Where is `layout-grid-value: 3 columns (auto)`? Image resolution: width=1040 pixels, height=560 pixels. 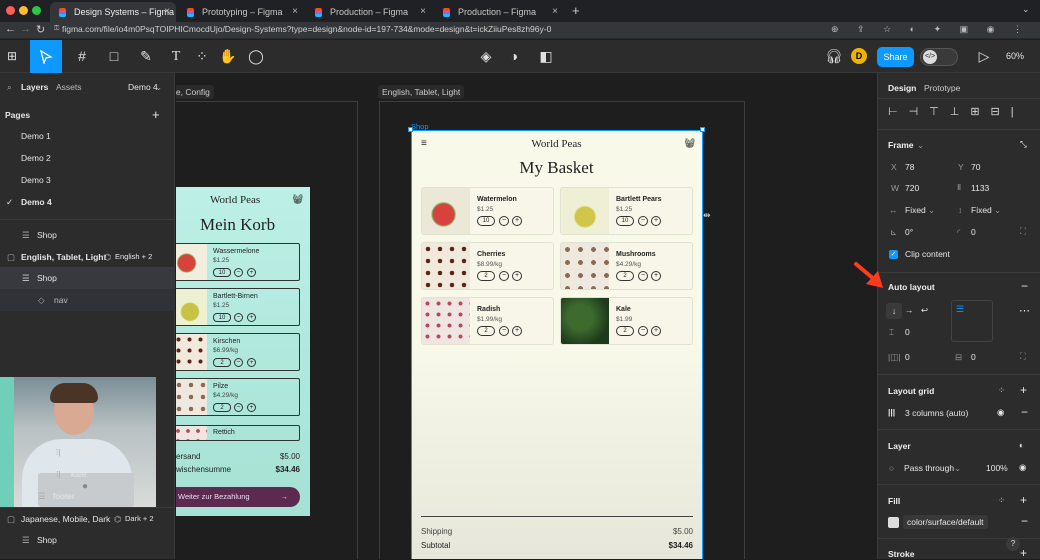
layout-grid-value: 3 columns (auto) is located at coordinates (936, 413).